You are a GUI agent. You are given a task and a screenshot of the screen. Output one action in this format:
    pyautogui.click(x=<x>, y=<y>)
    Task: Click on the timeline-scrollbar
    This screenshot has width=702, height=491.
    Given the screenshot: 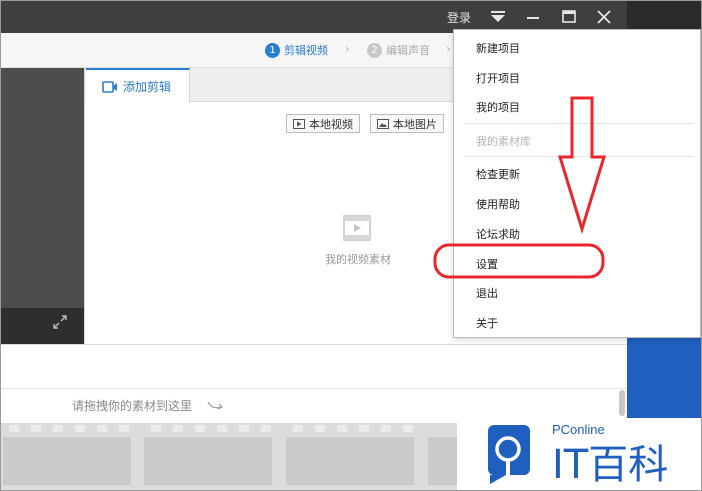 What is the action you would take?
    pyautogui.click(x=622, y=403)
    